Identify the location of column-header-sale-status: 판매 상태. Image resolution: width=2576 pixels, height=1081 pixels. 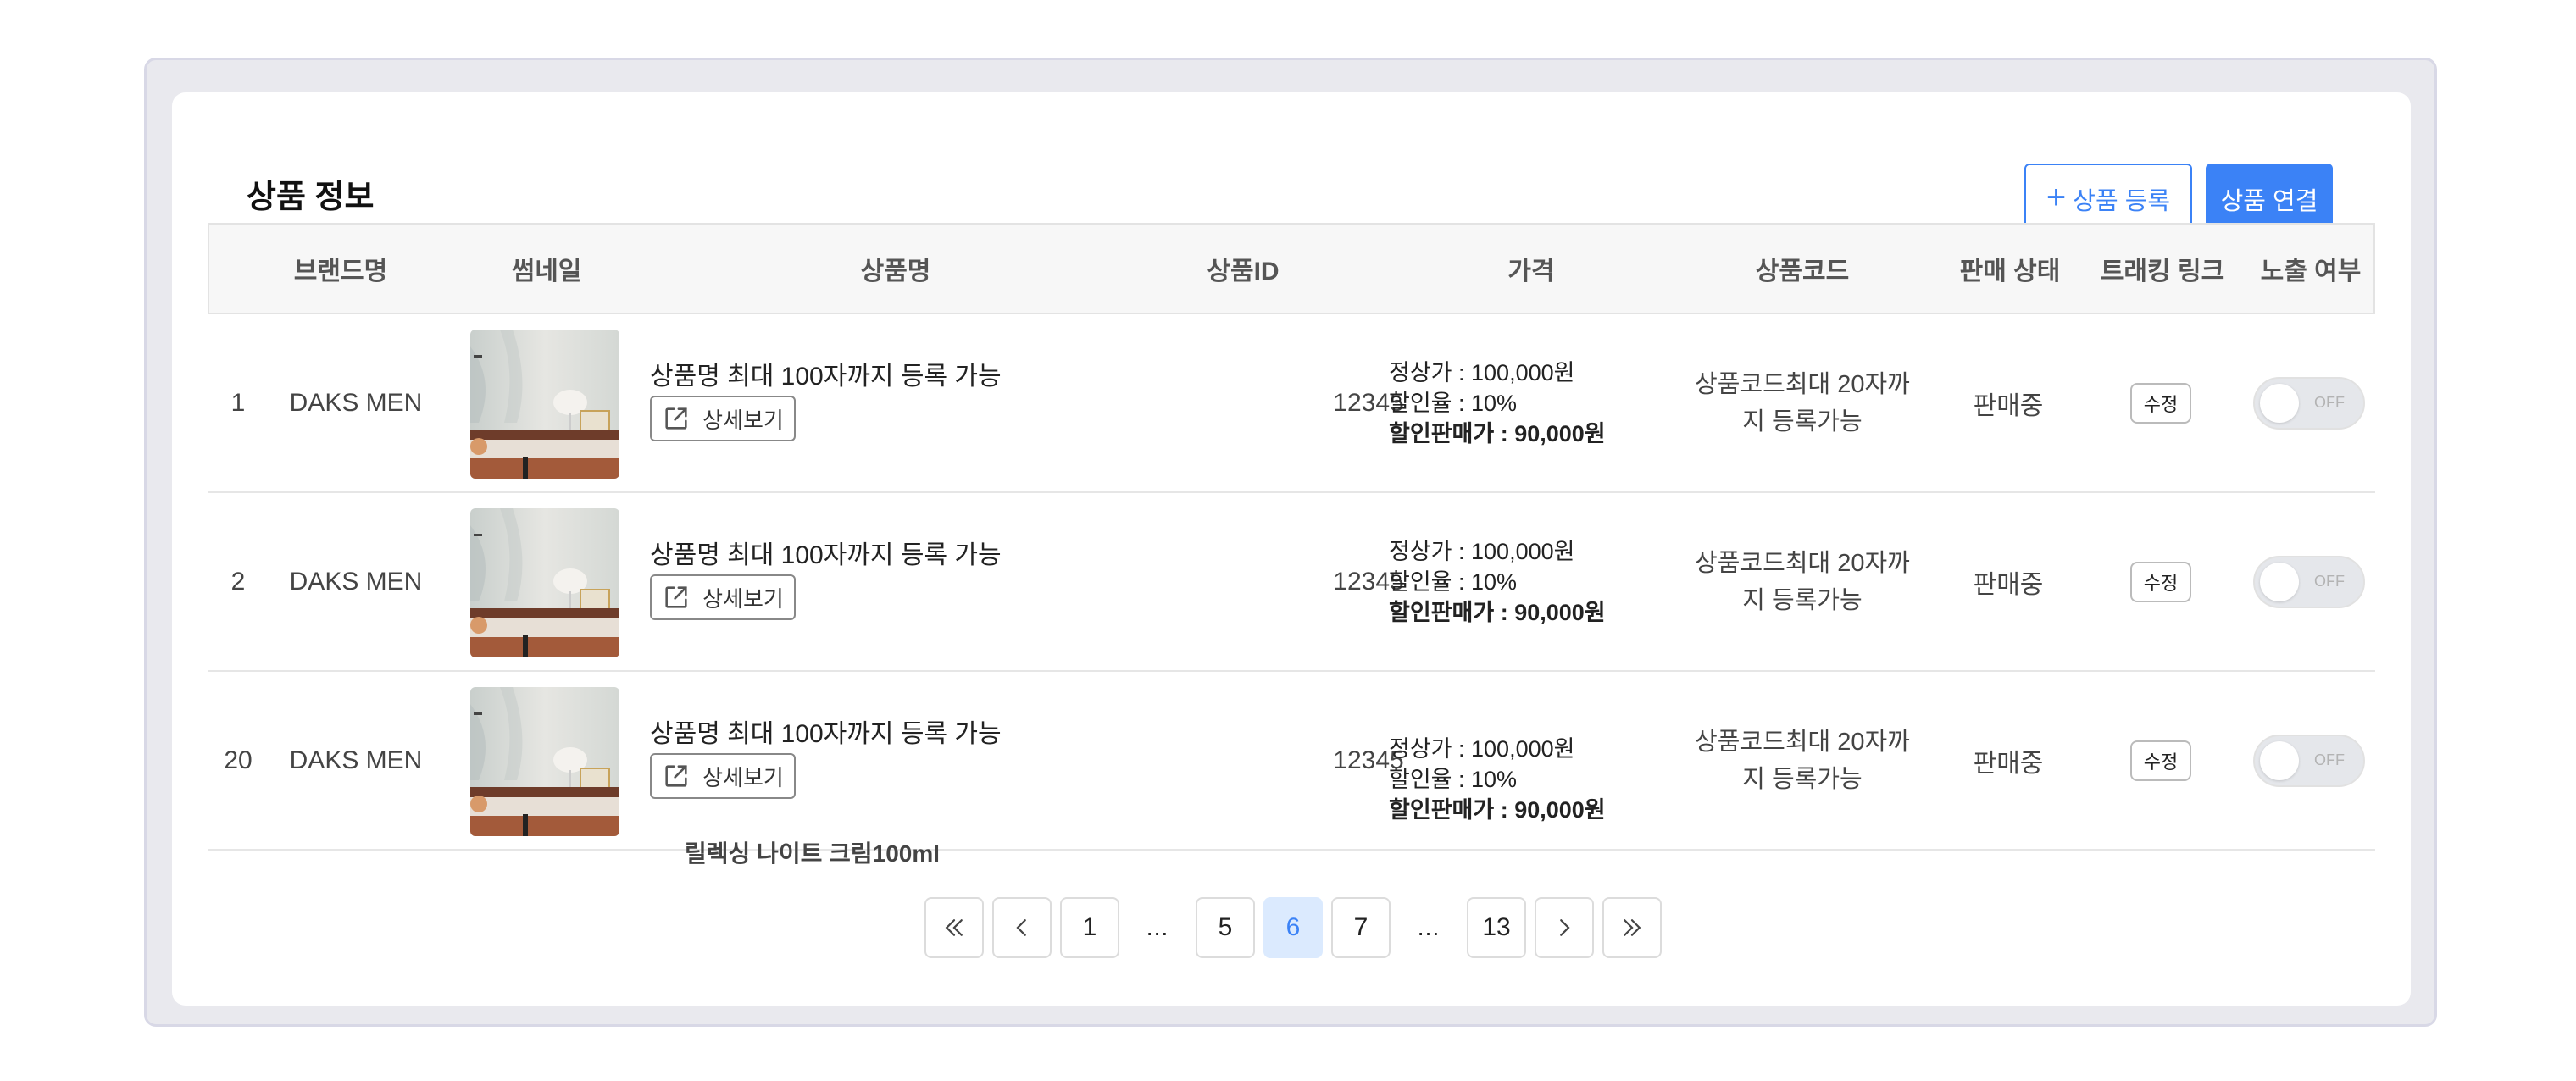
(2010, 271).